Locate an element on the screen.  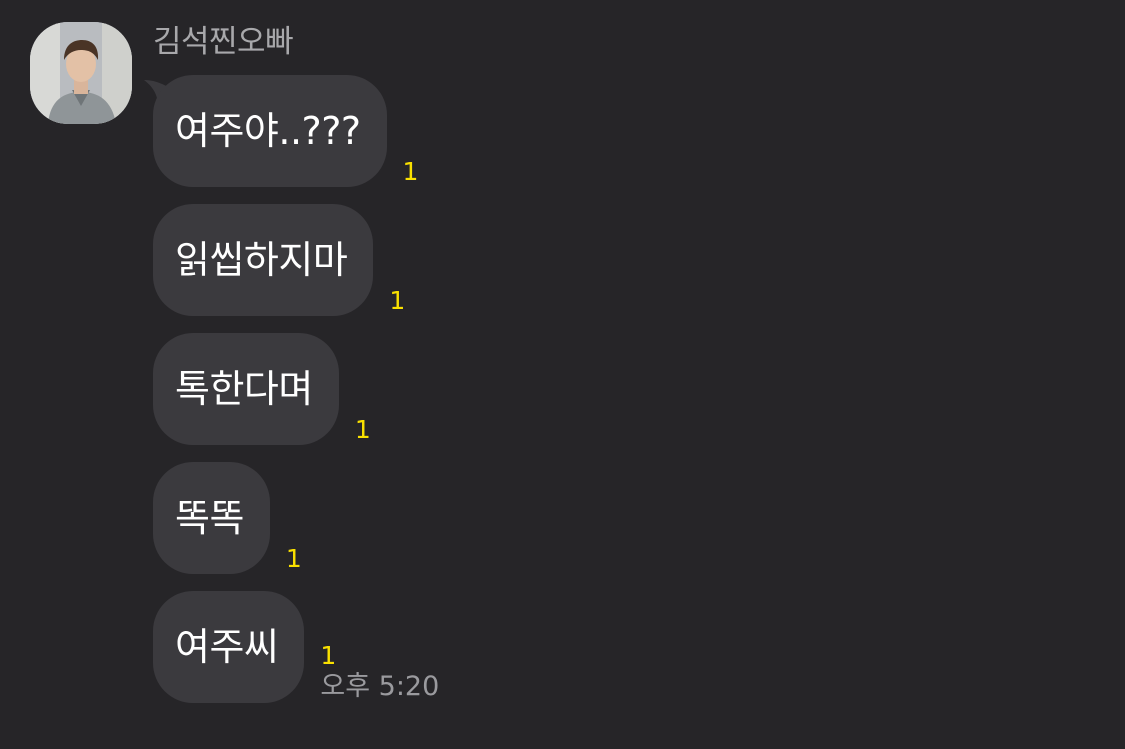
message-bubble: 여주야..??? is located at coordinates (270, 131).